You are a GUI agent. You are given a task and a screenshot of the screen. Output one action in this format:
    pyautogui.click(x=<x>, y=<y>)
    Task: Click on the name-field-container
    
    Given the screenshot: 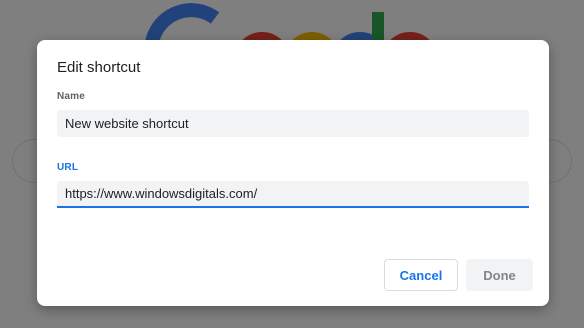 What is the action you would take?
    pyautogui.click(x=293, y=123)
    